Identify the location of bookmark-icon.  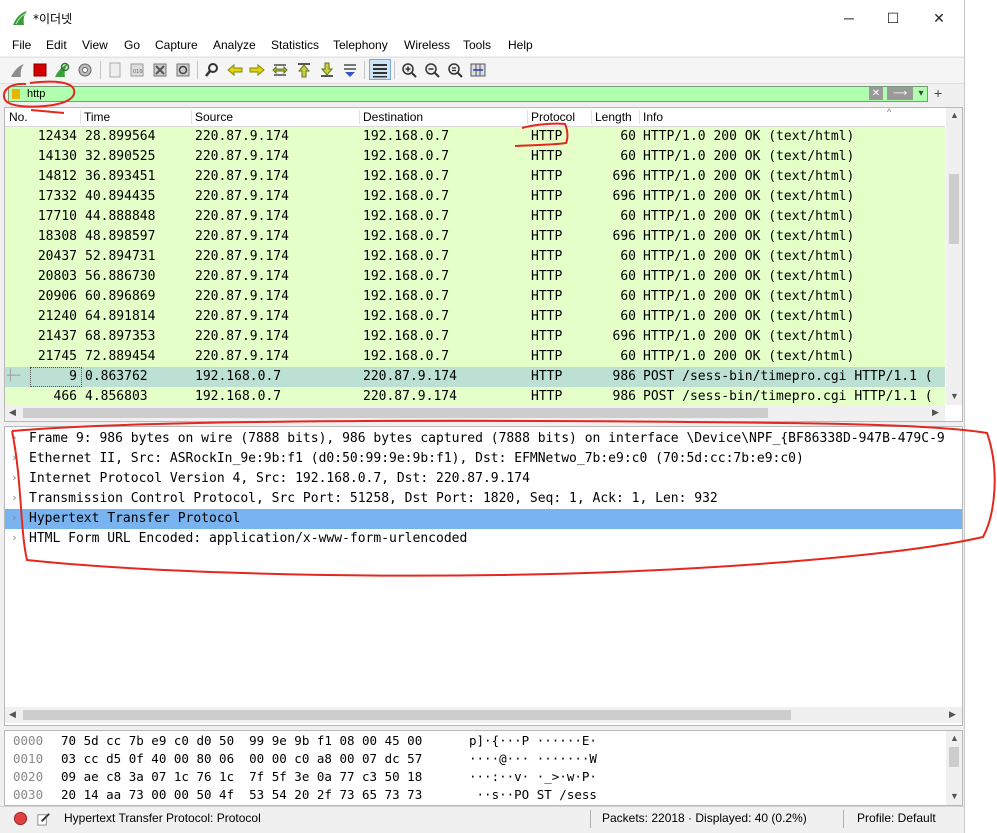
(16, 94).